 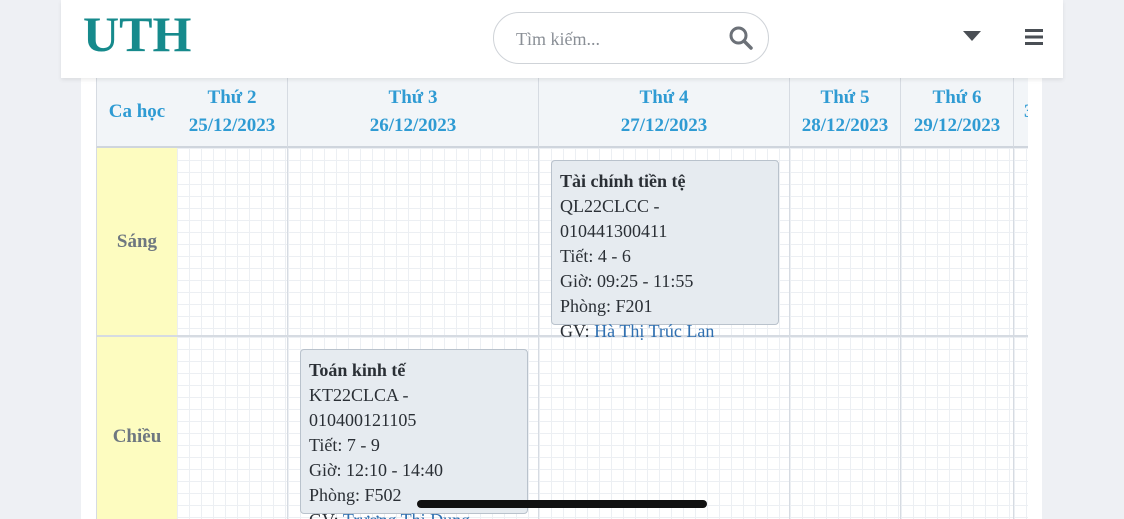 What do you see at coordinates (232, 125) in the screenshot?
I see `day-date: 25/12/2023` at bounding box center [232, 125].